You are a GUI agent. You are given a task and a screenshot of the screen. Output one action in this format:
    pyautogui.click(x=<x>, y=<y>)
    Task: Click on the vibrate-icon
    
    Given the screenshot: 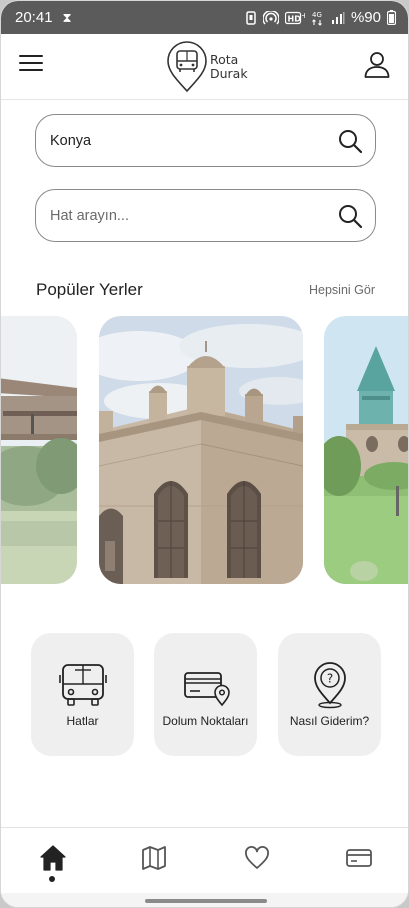 What is the action you would take?
    pyautogui.click(x=251, y=17)
    